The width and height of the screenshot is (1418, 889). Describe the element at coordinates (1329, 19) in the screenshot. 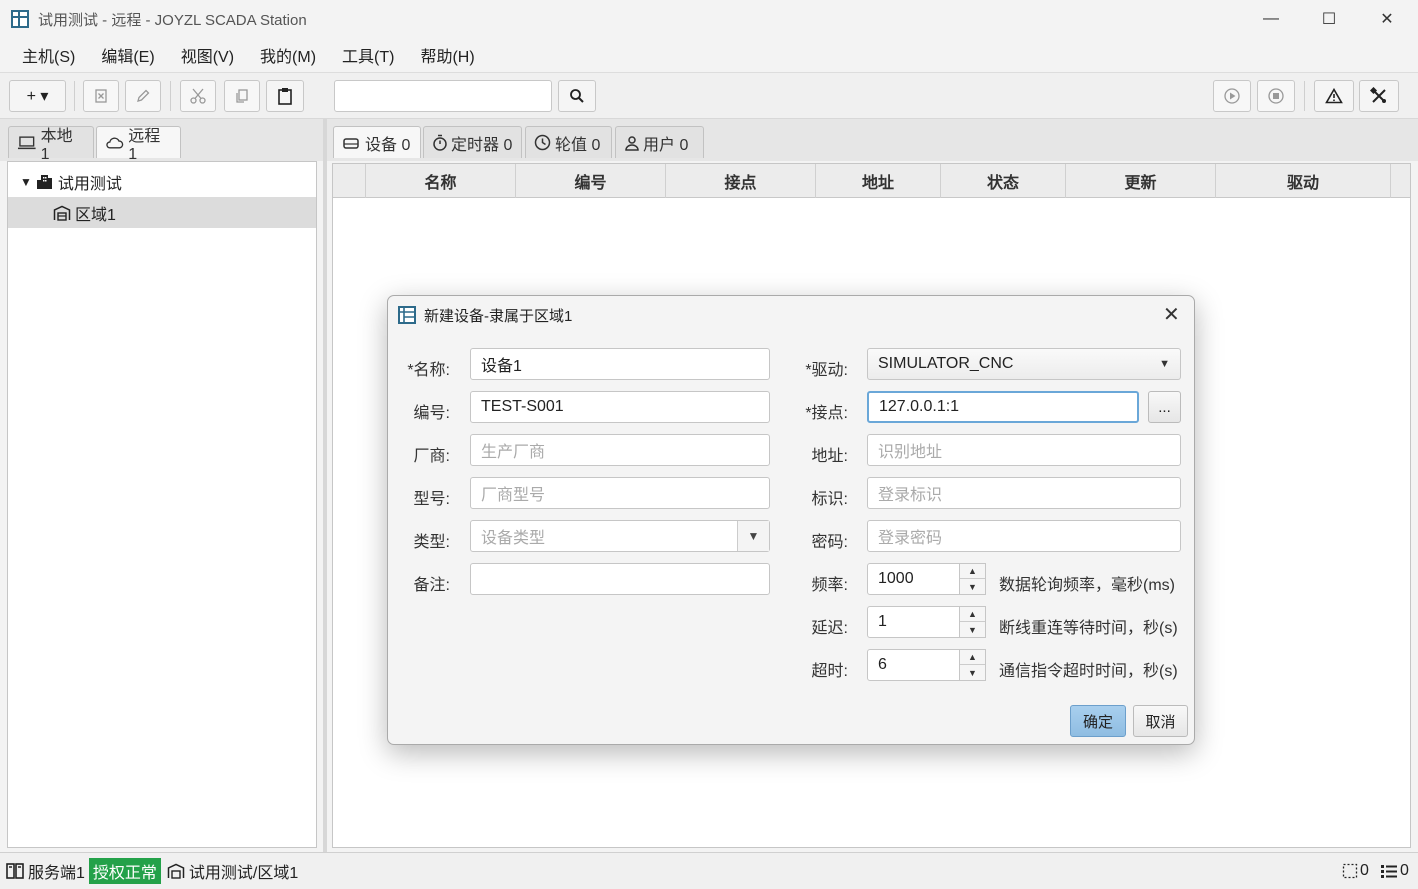

I see `maximize-button: ☐` at that location.